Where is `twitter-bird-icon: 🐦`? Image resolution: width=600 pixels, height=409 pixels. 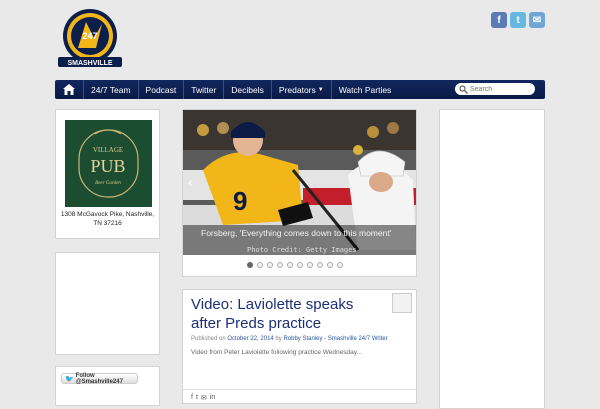 twitter-bird-icon: 🐦 is located at coordinates (69, 379).